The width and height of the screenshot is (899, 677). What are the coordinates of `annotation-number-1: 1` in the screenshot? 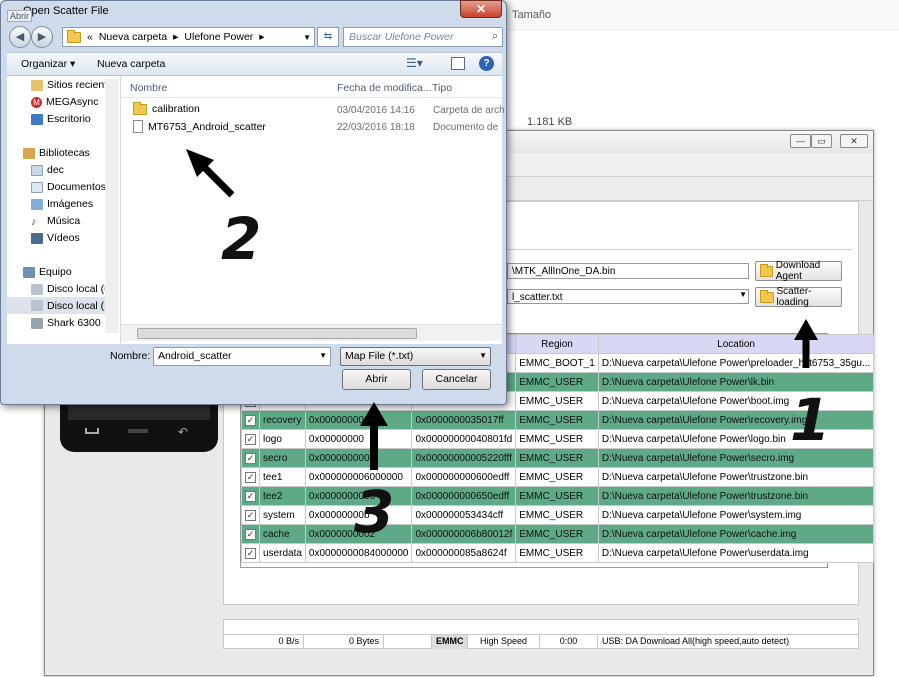 It's located at (810, 420).